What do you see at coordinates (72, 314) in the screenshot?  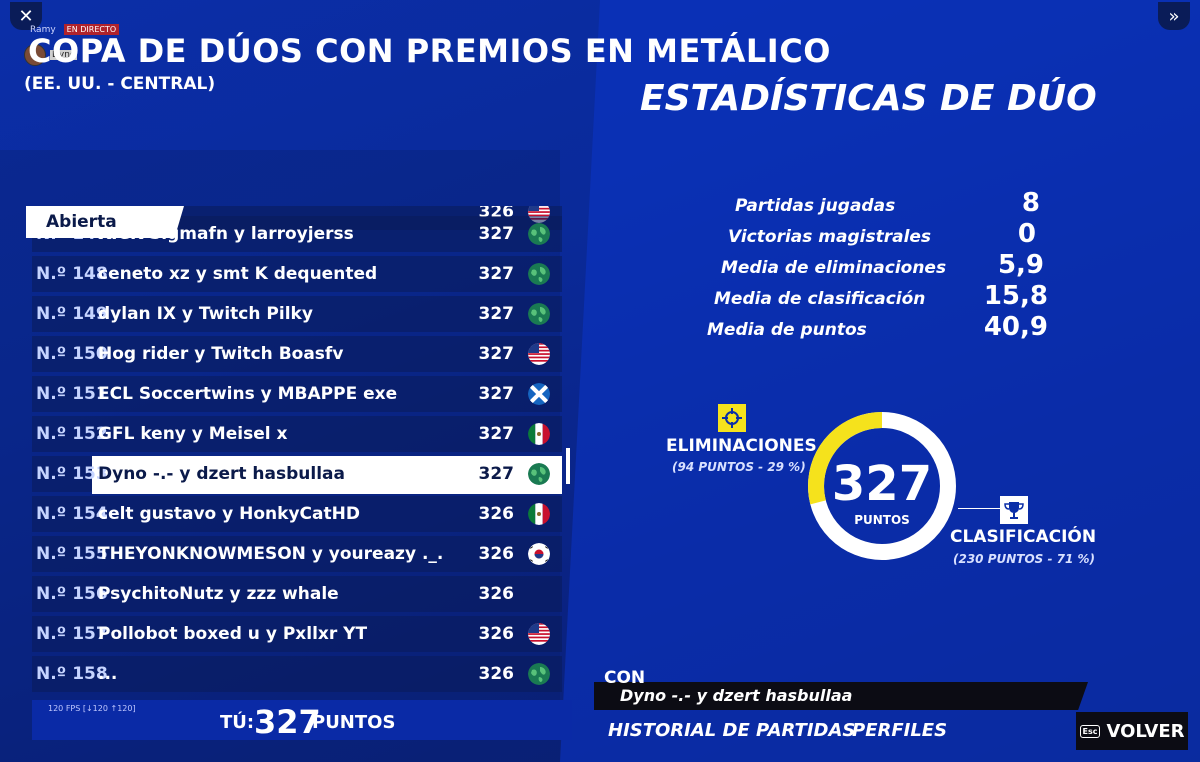 I see `row-rank: N.º 149` at bounding box center [72, 314].